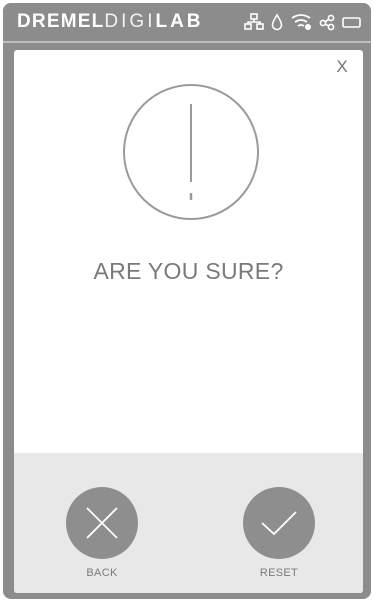  Describe the element at coordinates (179, 21) in the screenshot. I see `brand-part-lab: LAB` at that location.